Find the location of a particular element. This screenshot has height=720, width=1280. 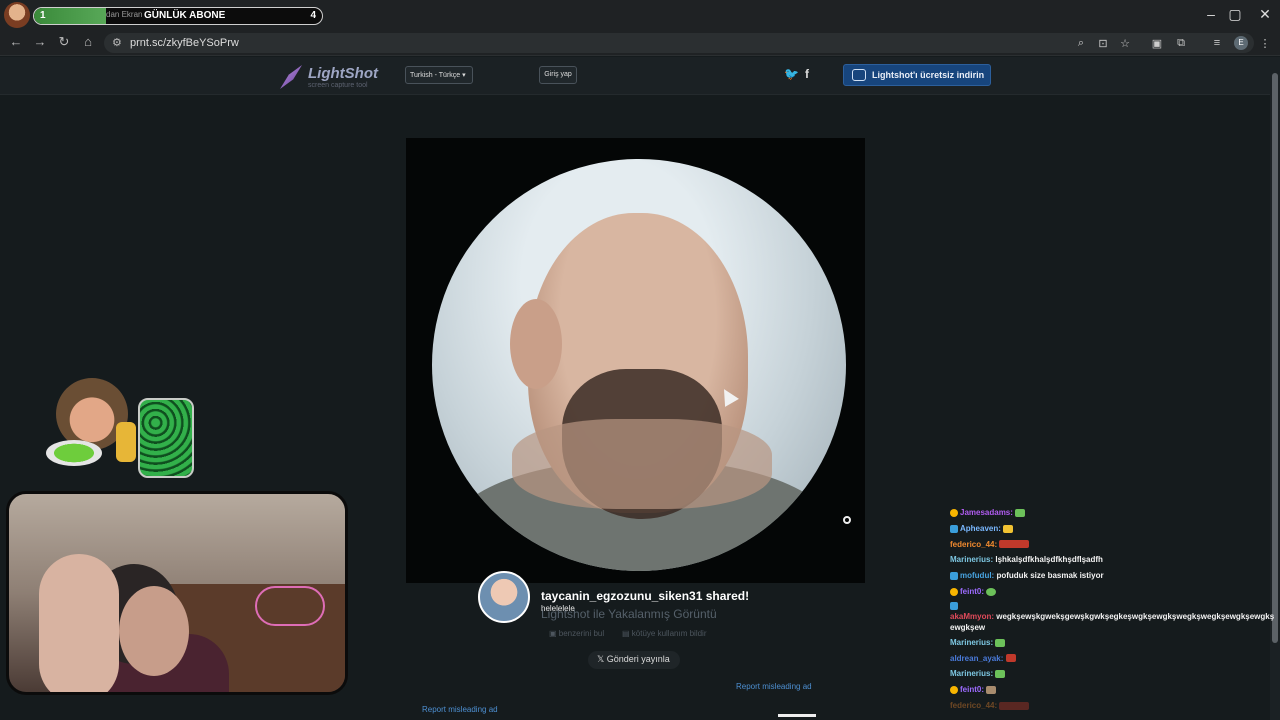

chat-line: Marinerius: lşhkalşdfkhalşdfkhşdflşadfh is located at coordinates (1113, 560).